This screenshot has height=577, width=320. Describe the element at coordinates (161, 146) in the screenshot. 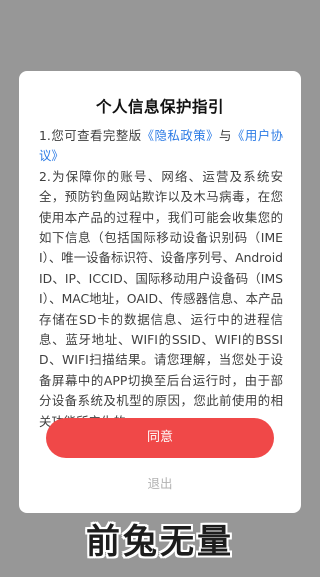

I see `policy-item-1: 1.您可查看完整版《隐私政策》与《用户协议》` at that location.